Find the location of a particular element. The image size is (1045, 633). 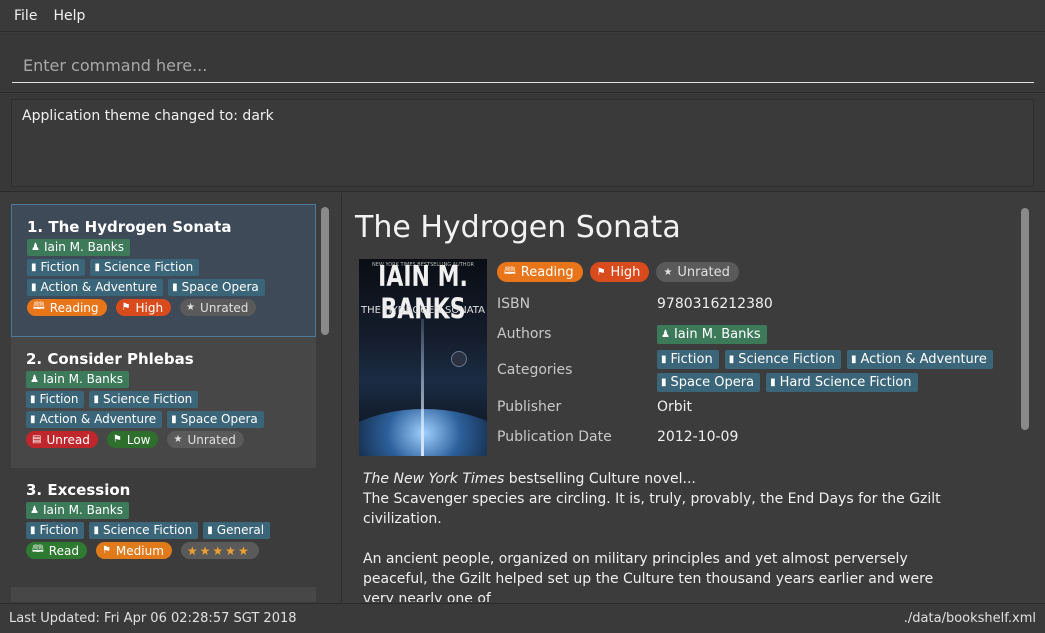

isbn-label: ISBN is located at coordinates (514, 304).